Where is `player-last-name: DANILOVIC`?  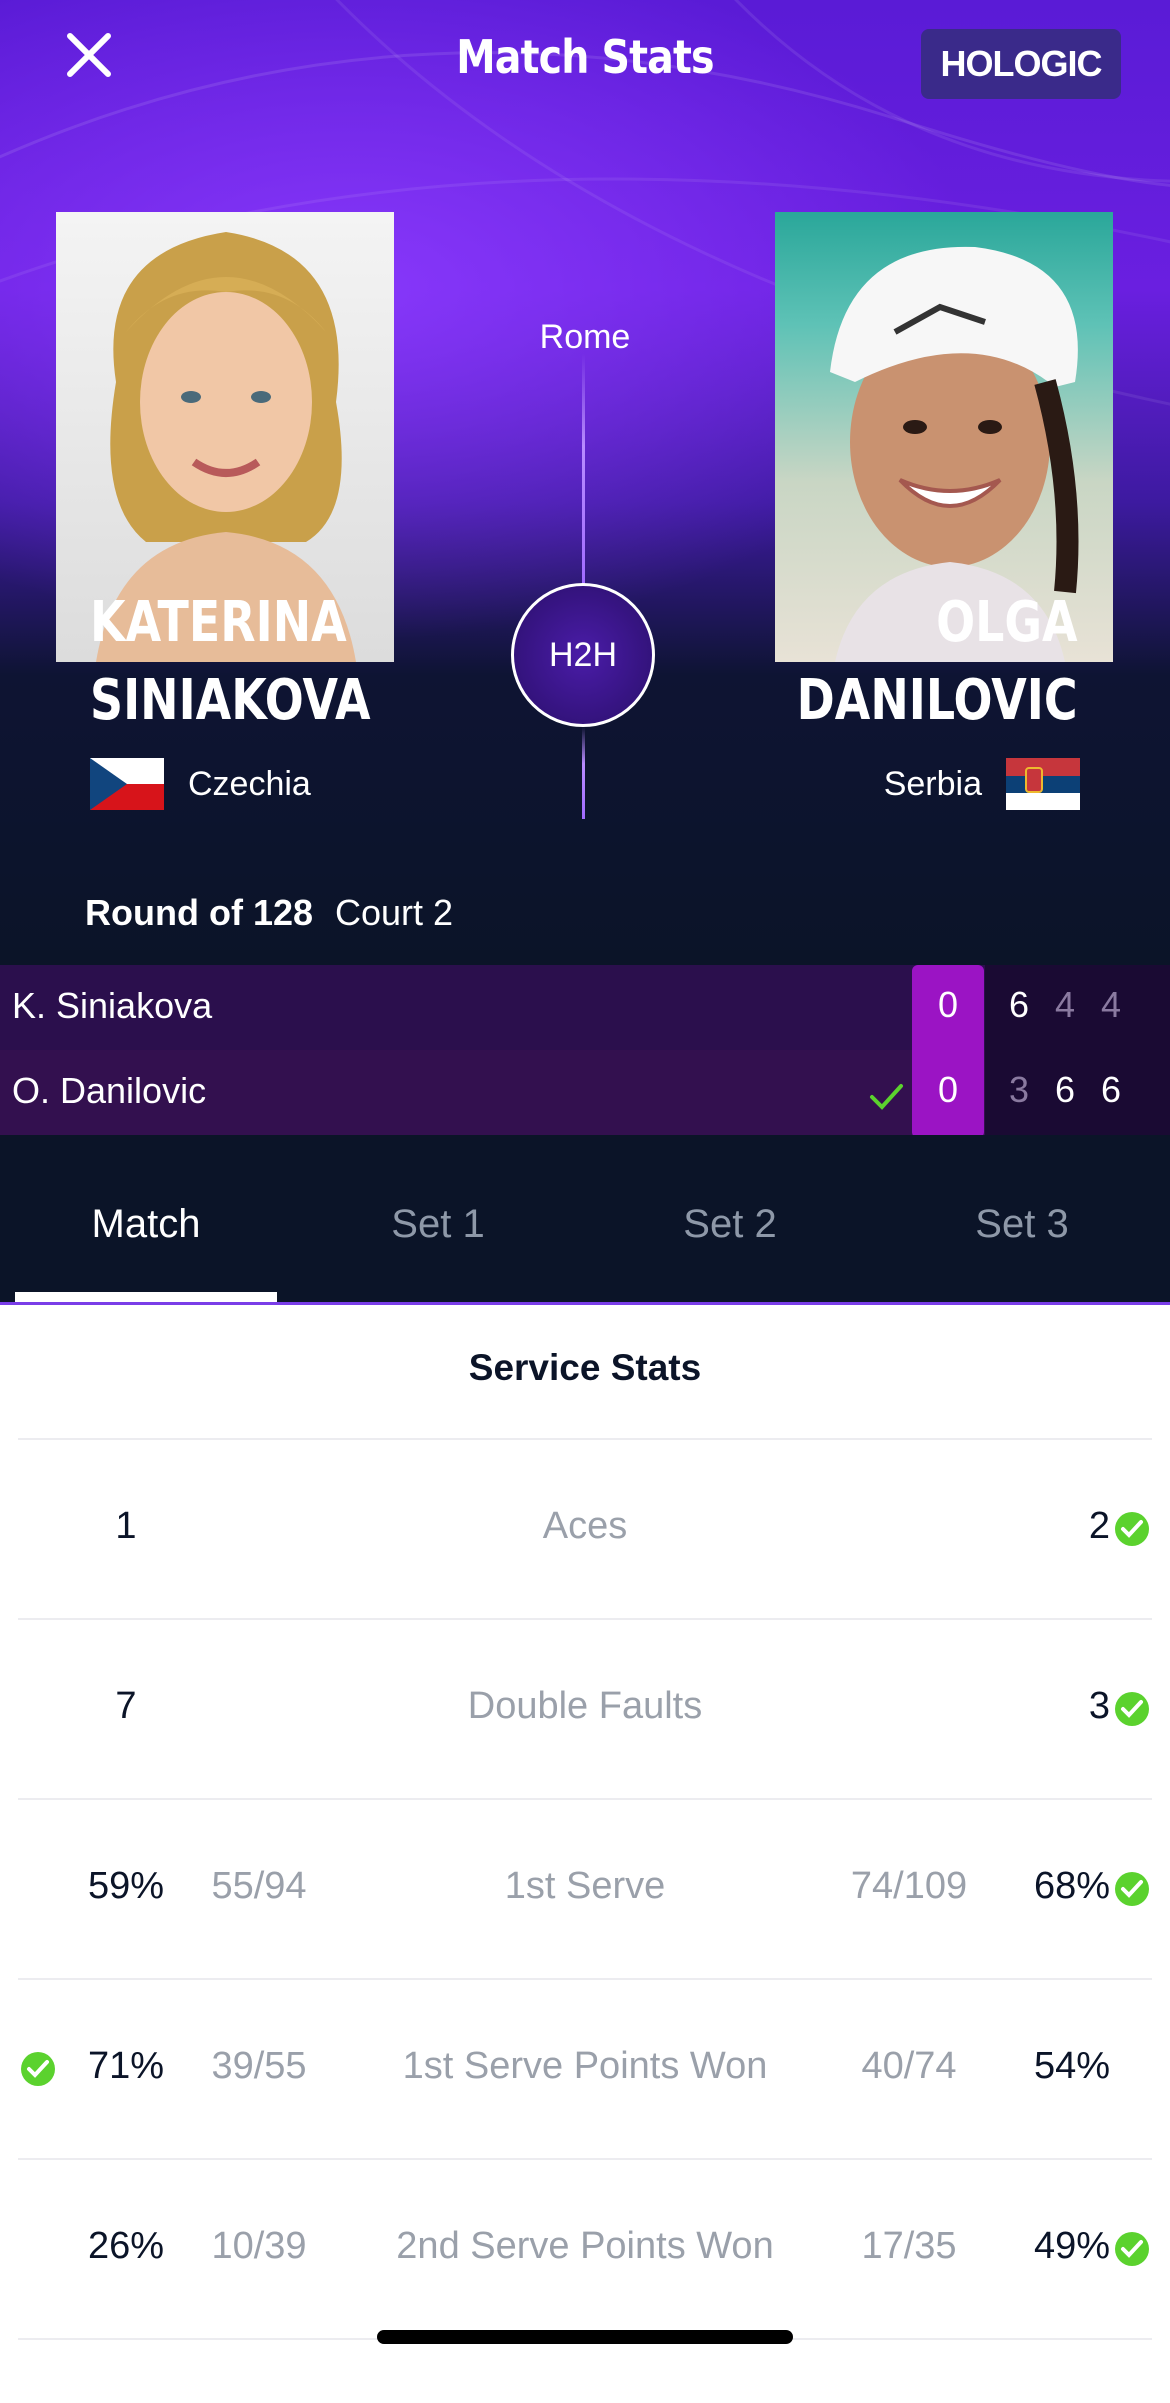 player-last-name: DANILOVIC is located at coordinates (937, 700).